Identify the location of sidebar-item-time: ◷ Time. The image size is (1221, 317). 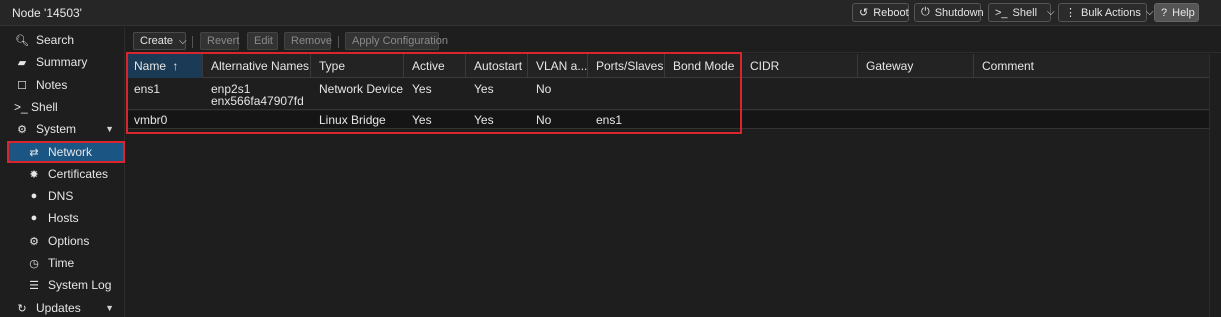
(66, 263).